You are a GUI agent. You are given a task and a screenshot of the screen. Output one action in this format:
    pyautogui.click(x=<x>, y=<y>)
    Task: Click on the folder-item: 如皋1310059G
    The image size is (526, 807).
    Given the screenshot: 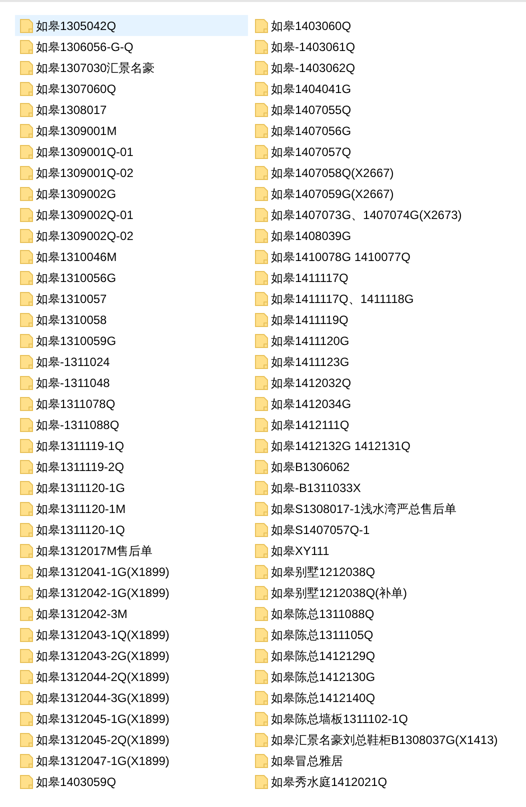 What is the action you would take?
    pyautogui.click(x=131, y=340)
    